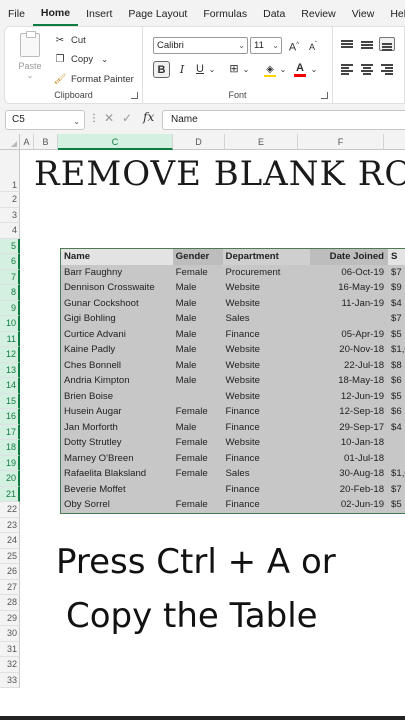 The height and width of the screenshot is (720, 405). Describe the element at coordinates (349, 412) in the screenshot. I see `cell-date-joined: 12-Sep-18` at that location.